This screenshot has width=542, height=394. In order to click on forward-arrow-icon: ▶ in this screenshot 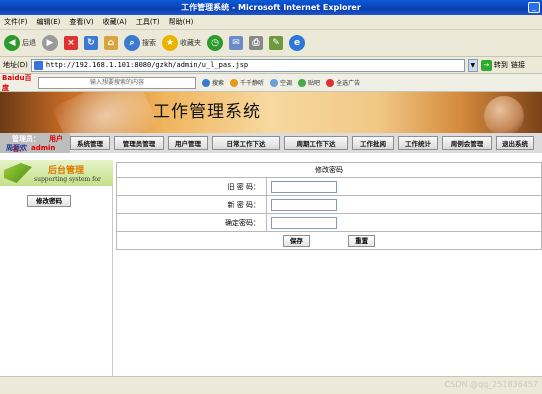, I will do `click(50, 43)`.